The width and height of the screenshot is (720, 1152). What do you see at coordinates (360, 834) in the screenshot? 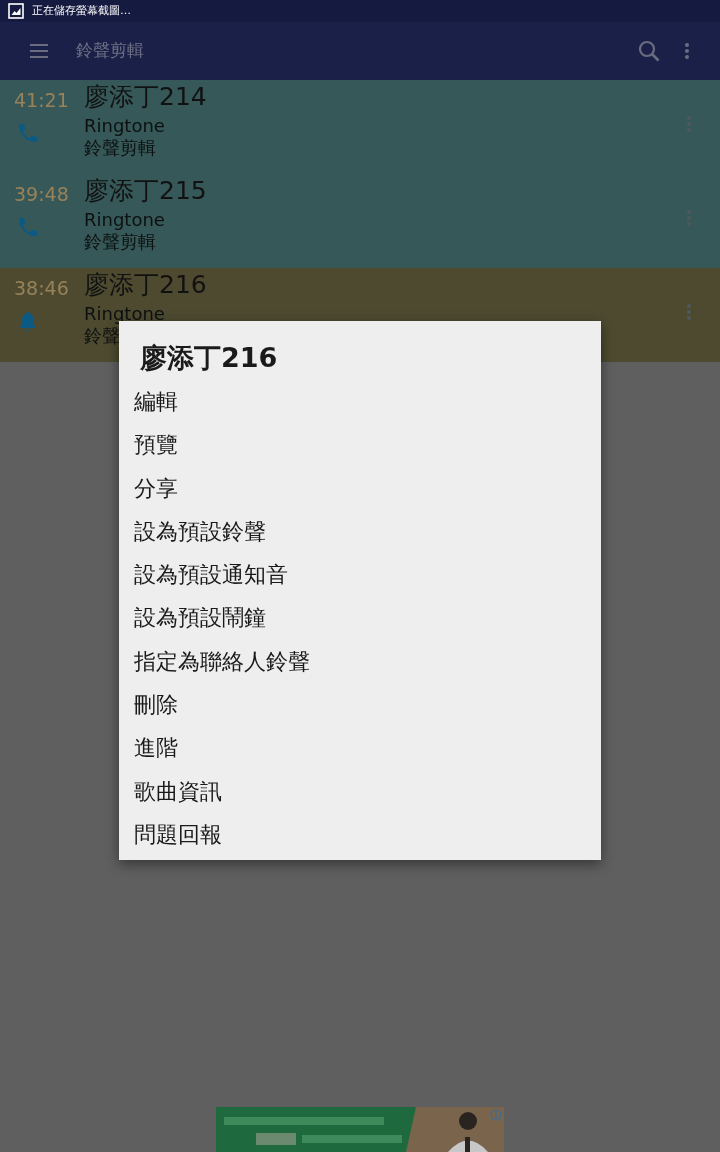
I see `menu-item: 問題回報` at bounding box center [360, 834].